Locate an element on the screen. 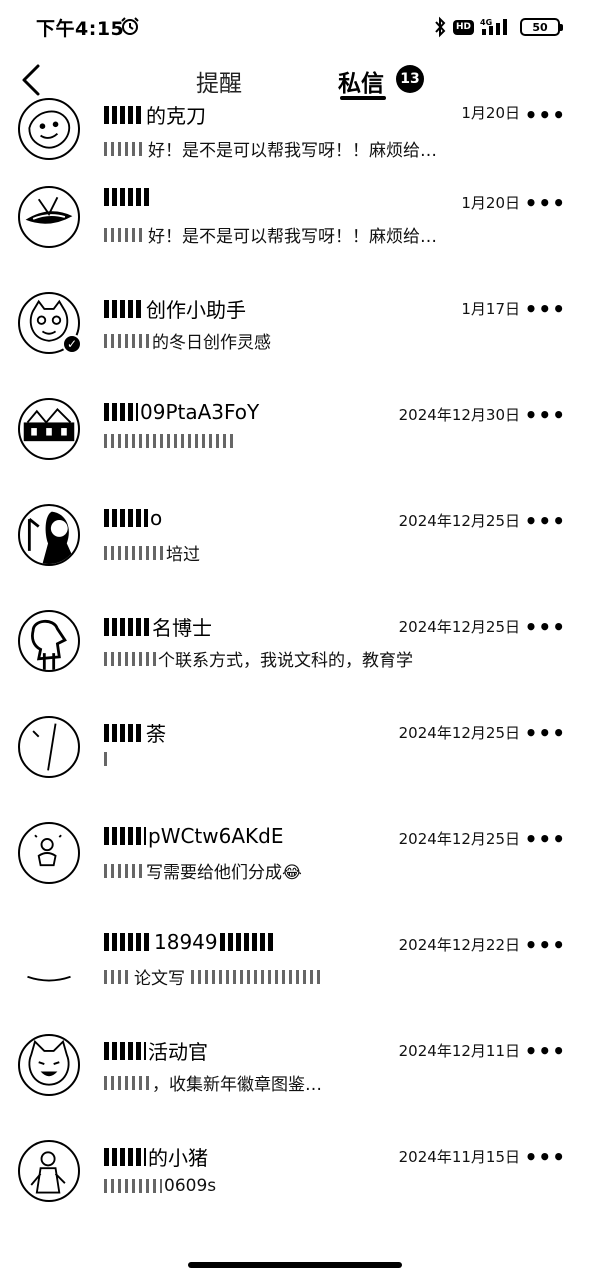 The height and width of the screenshot is (1280, 590). message-preview: 论文写 is located at coordinates (213, 976).